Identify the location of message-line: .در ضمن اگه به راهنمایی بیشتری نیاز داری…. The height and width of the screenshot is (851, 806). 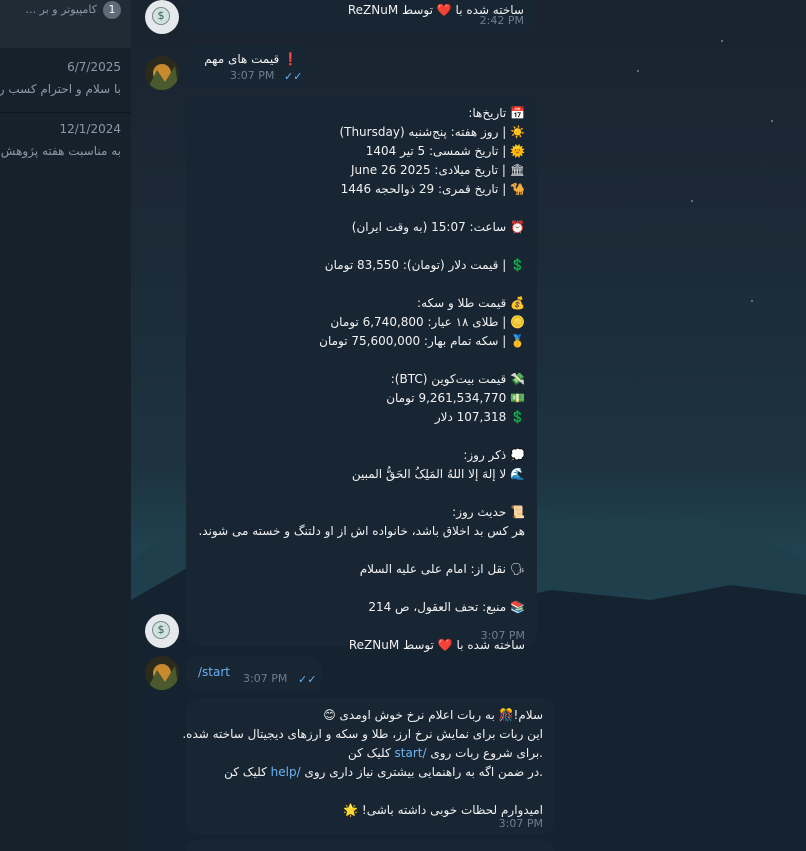
(370, 772).